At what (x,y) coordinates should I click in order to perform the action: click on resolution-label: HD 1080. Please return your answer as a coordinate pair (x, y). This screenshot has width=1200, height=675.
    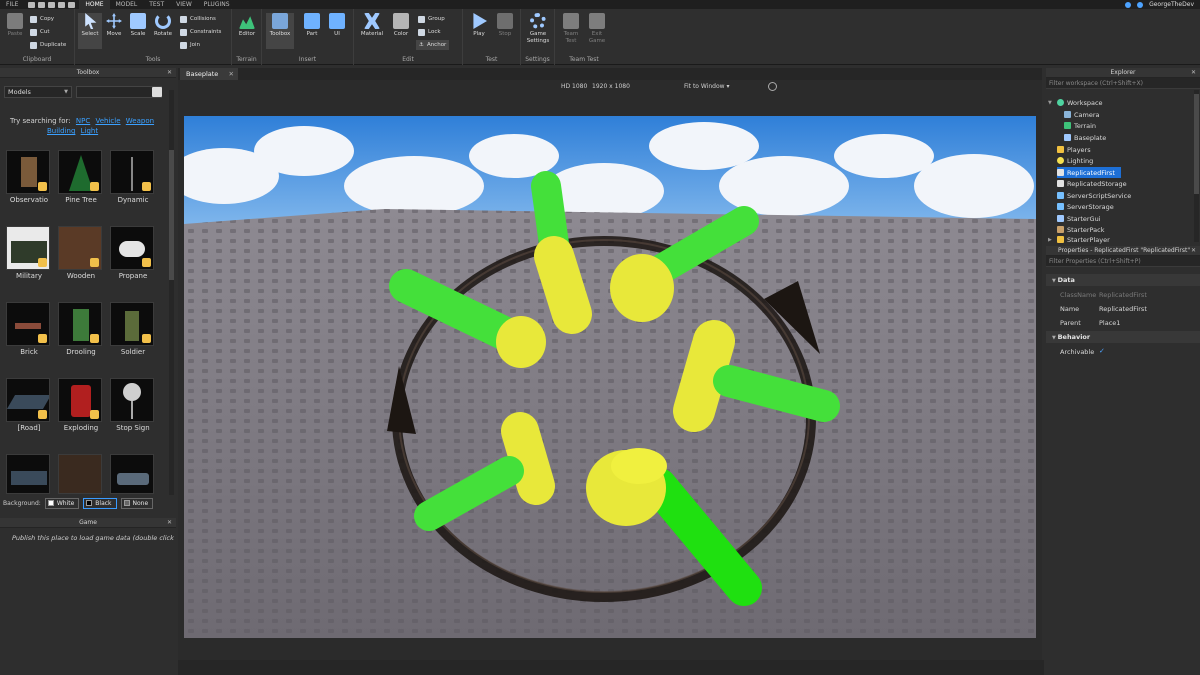
    Looking at the image, I should click on (574, 86).